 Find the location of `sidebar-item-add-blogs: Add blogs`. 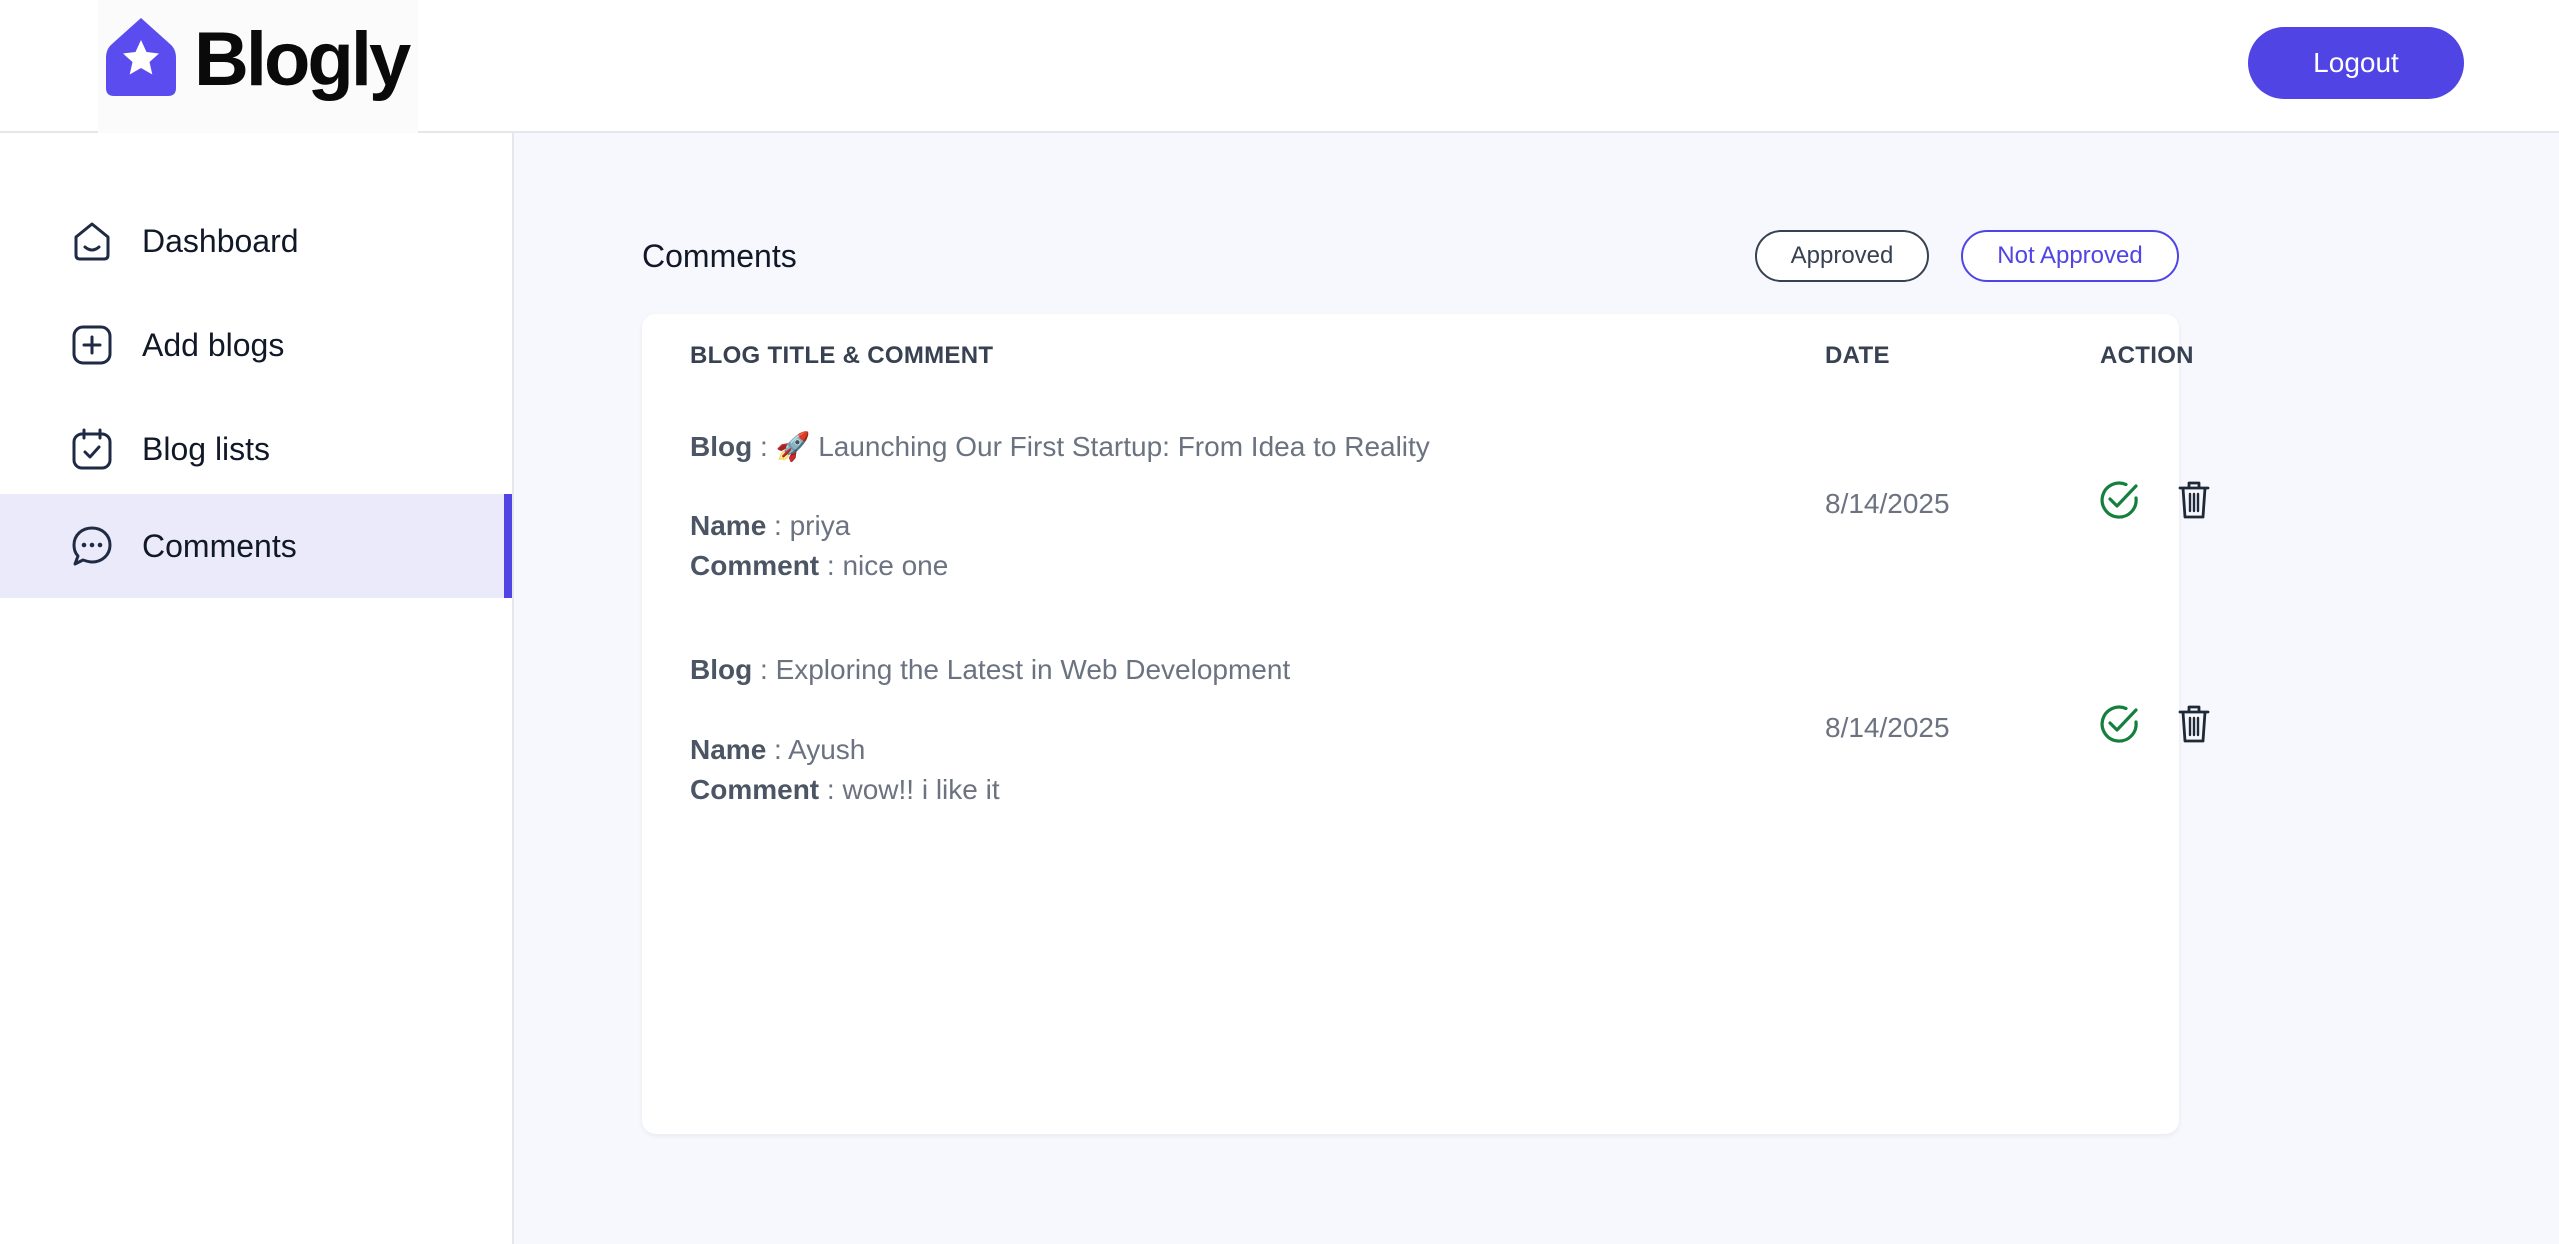

sidebar-item-add-blogs: Add blogs is located at coordinates (256, 345).